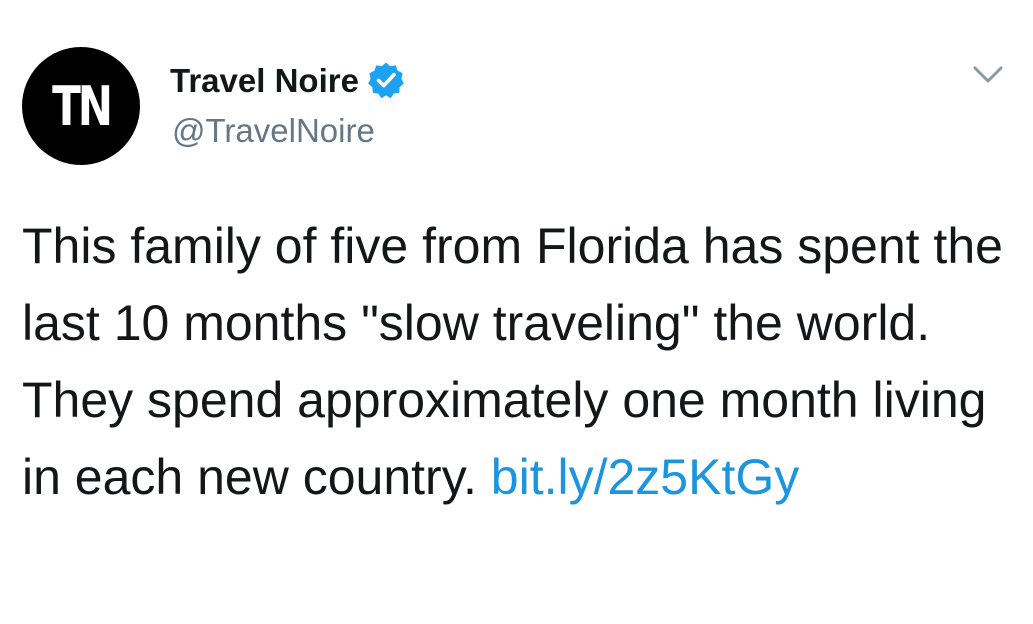  Describe the element at coordinates (386, 80) in the screenshot. I see `verified-badge-icon` at that location.